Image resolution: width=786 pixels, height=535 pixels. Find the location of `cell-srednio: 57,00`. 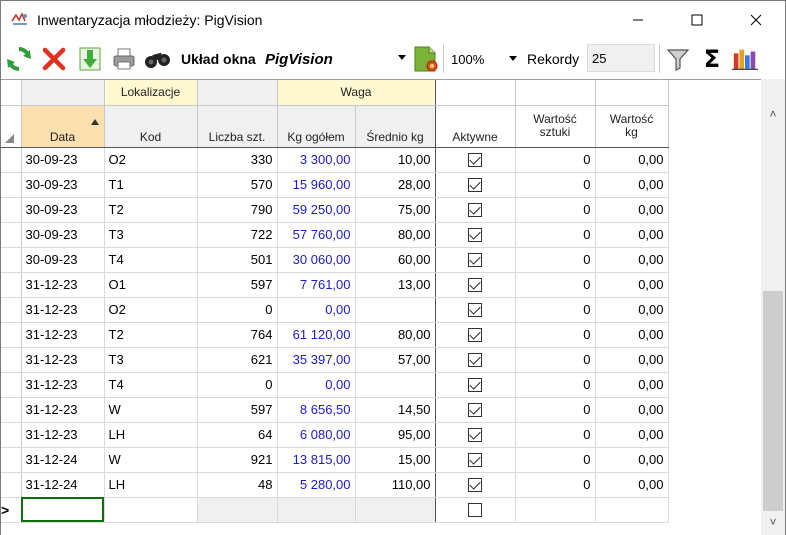

cell-srednio: 57,00 is located at coordinates (395, 360).